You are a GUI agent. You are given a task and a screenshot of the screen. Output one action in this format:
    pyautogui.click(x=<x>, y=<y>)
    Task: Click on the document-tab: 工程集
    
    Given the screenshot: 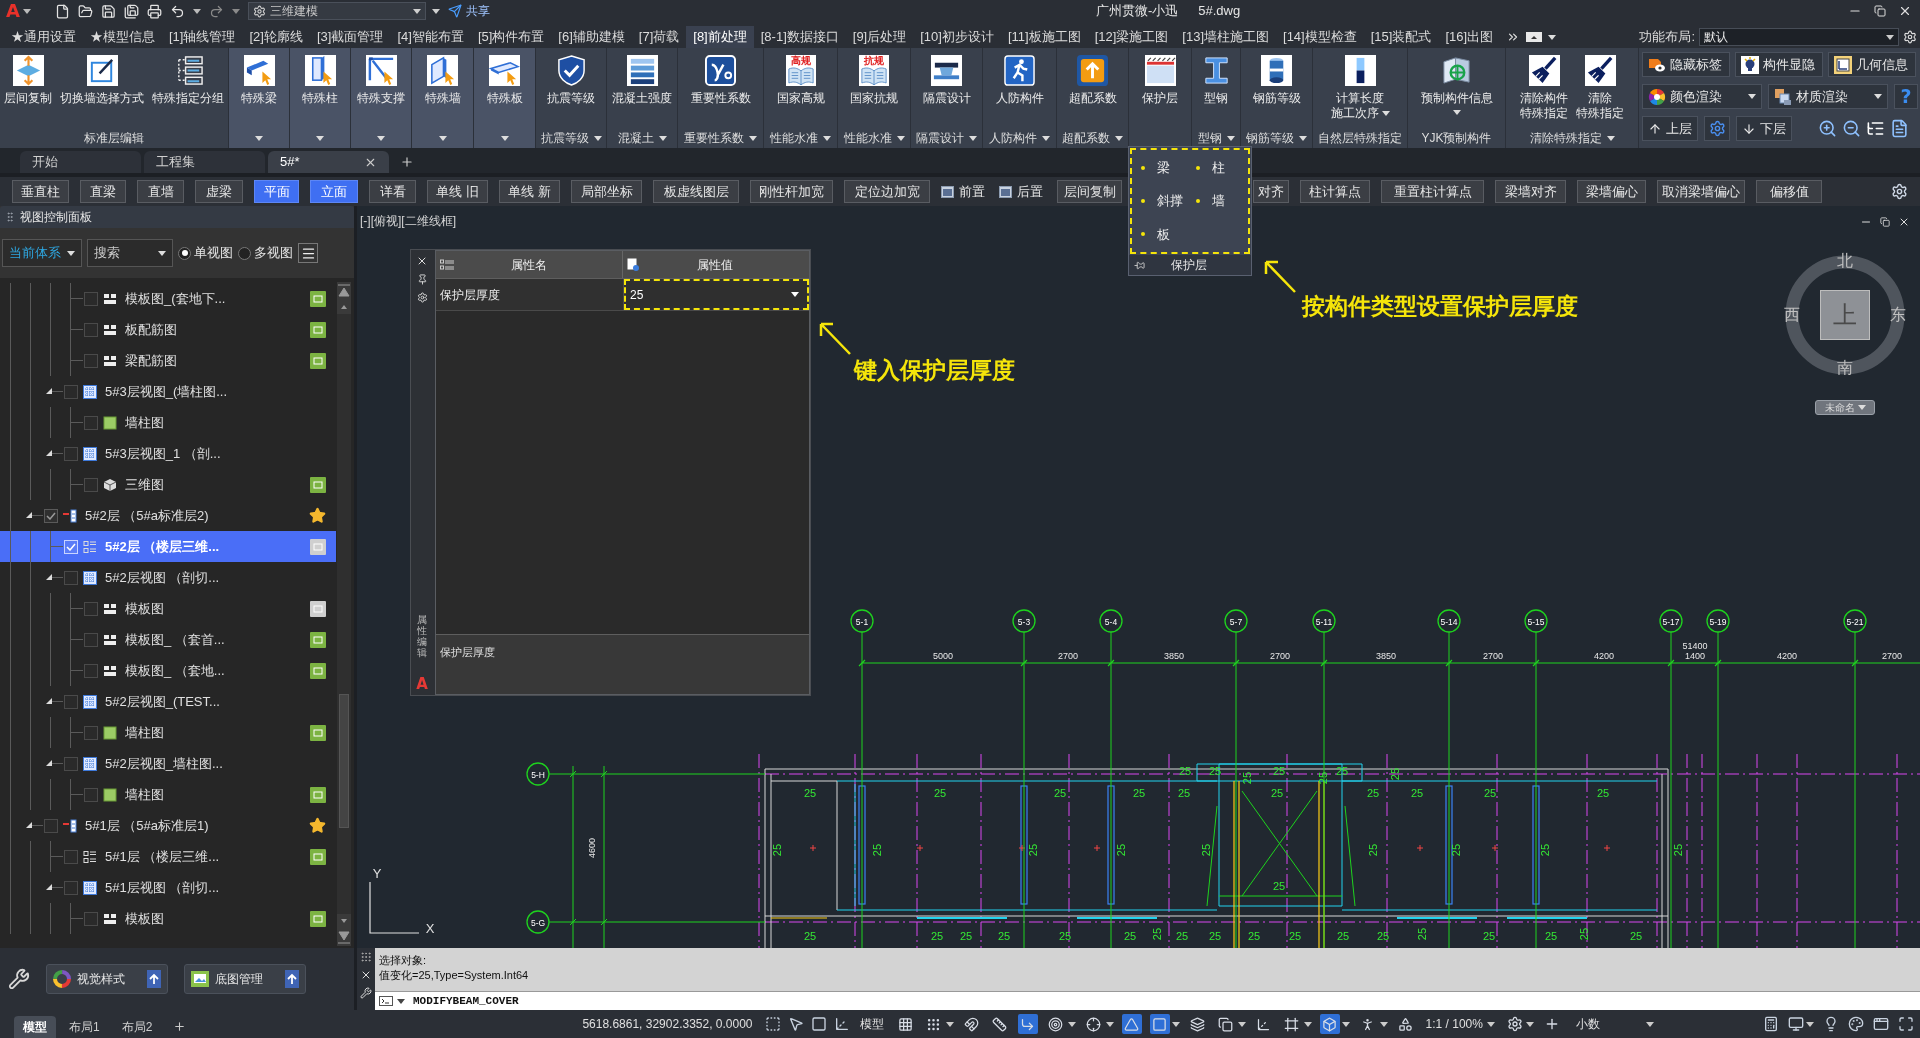 What is the action you would take?
    pyautogui.click(x=204, y=162)
    